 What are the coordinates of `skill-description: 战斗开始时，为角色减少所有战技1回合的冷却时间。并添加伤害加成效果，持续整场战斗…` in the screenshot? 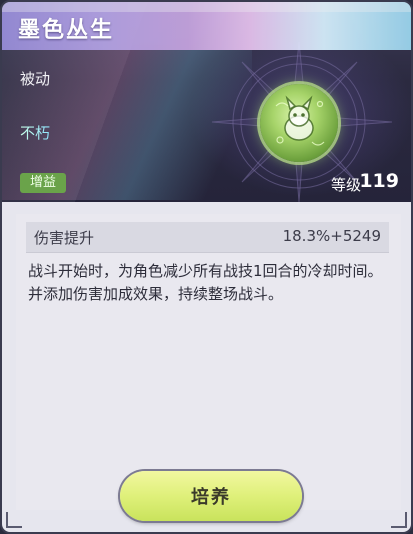 It's located at (205, 282).